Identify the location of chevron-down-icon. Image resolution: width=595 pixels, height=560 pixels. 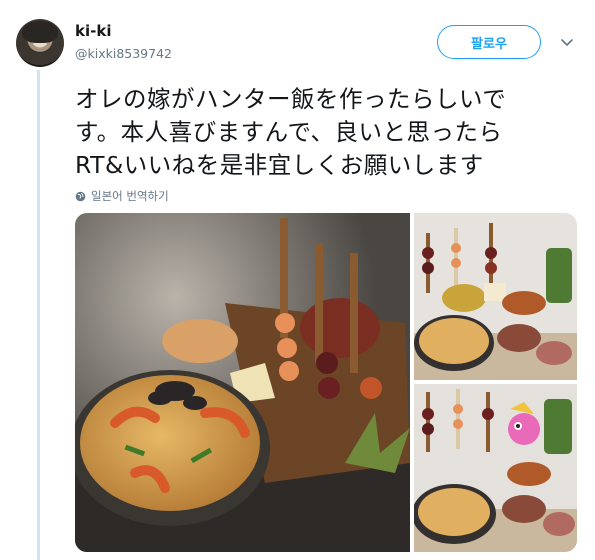
(567, 42).